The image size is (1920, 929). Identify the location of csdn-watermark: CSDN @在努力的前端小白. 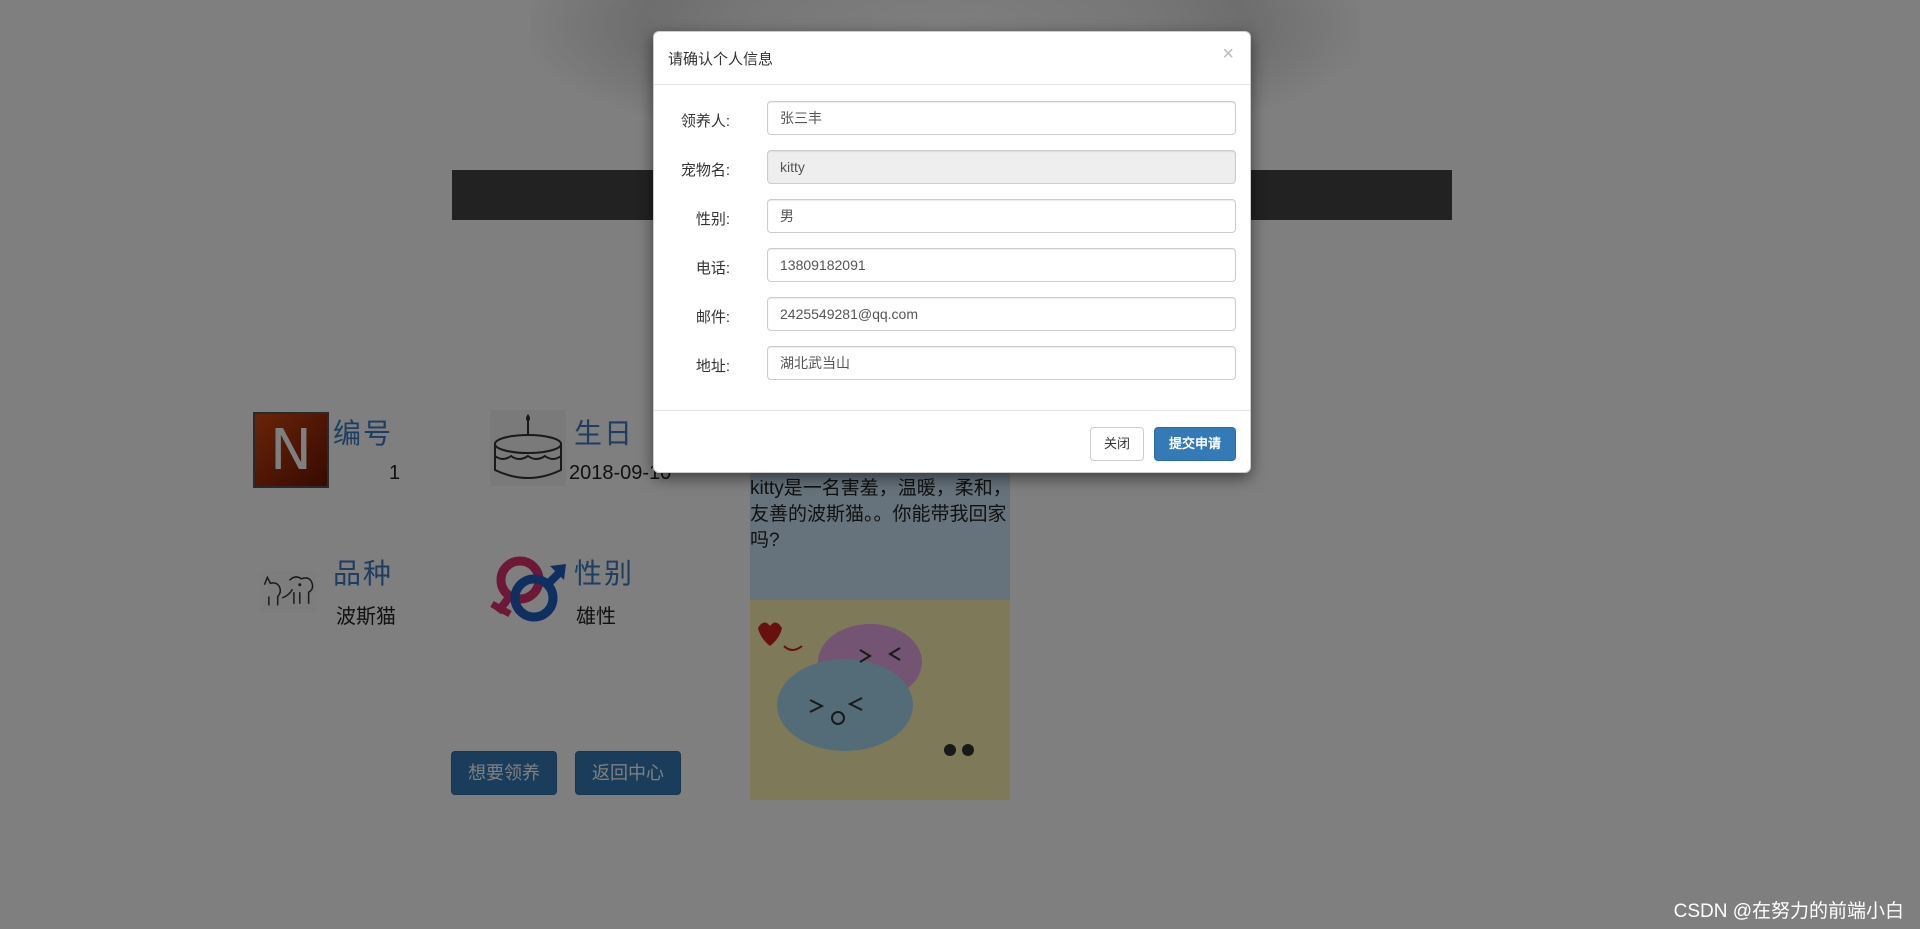
(1788, 911).